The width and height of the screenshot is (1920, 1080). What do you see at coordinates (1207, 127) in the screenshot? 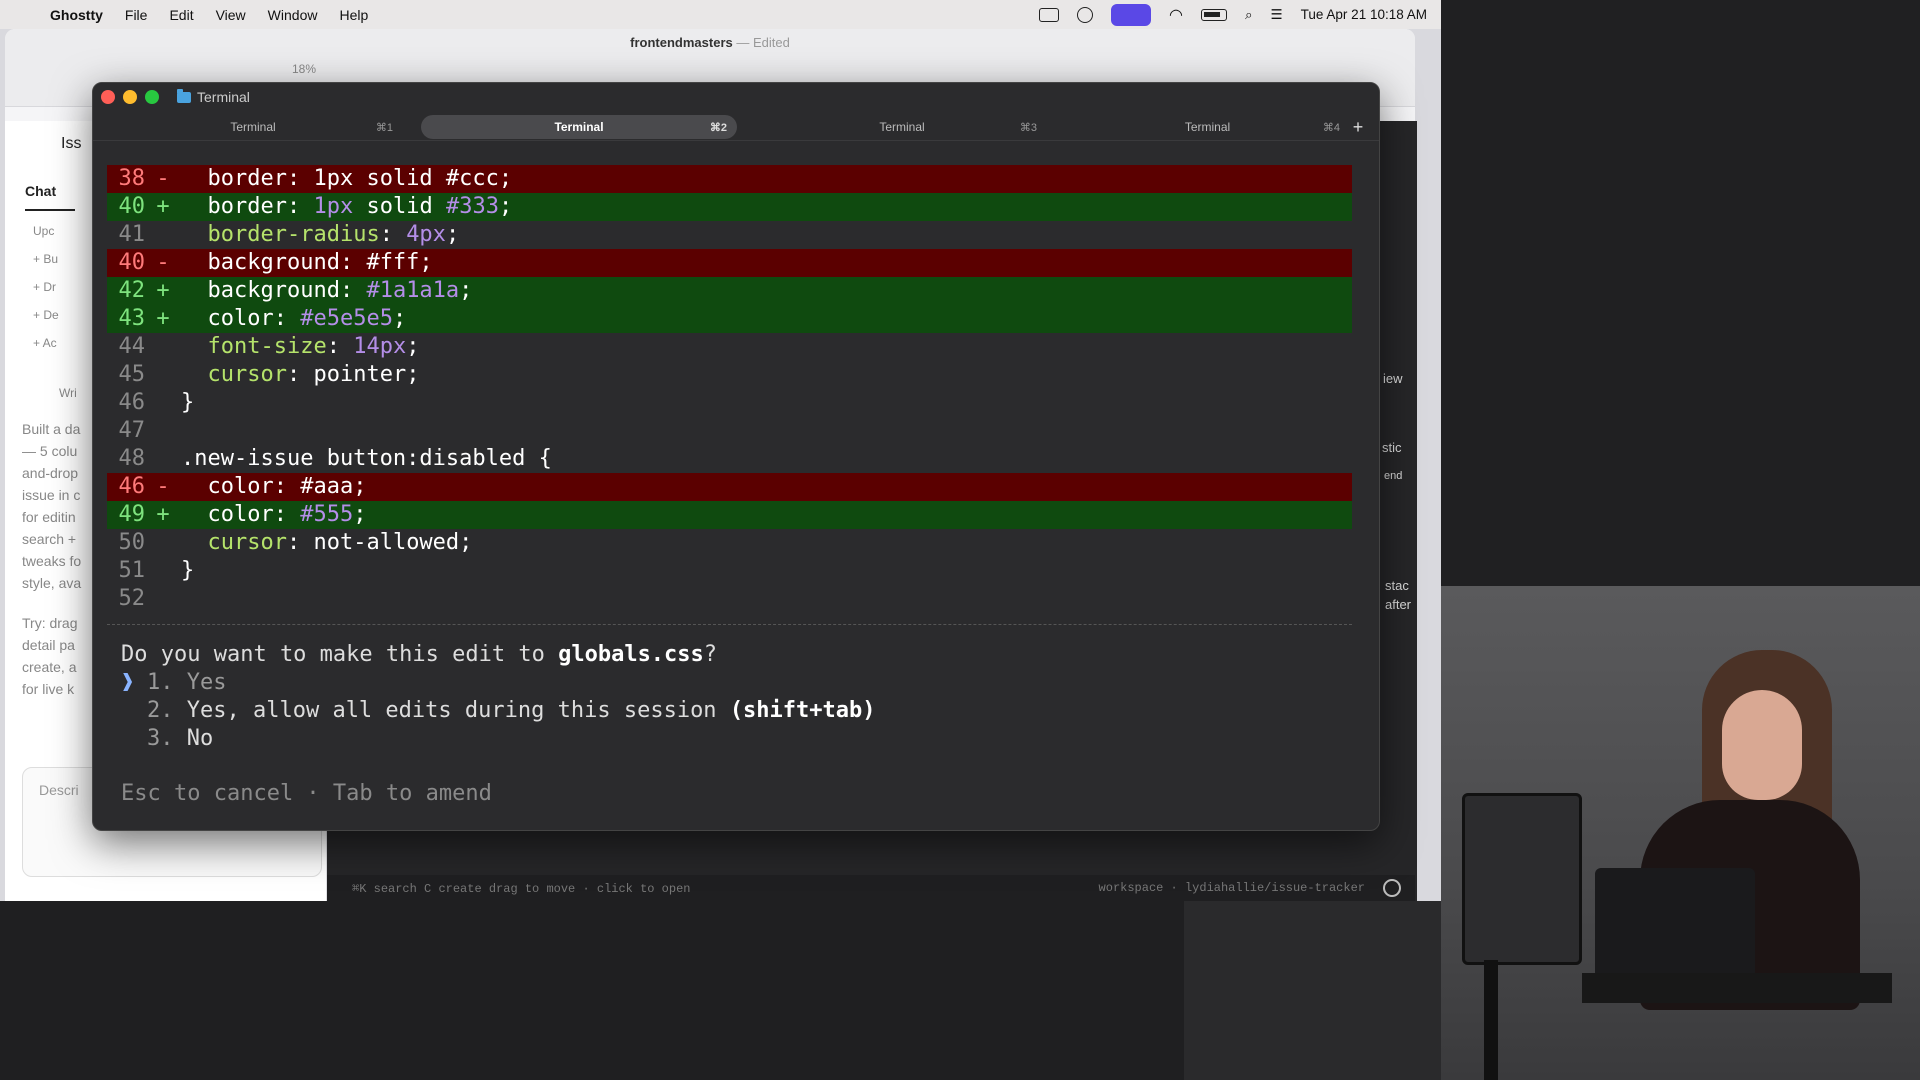
I see `tab-terminal-4: Terminal ⌘4` at bounding box center [1207, 127].